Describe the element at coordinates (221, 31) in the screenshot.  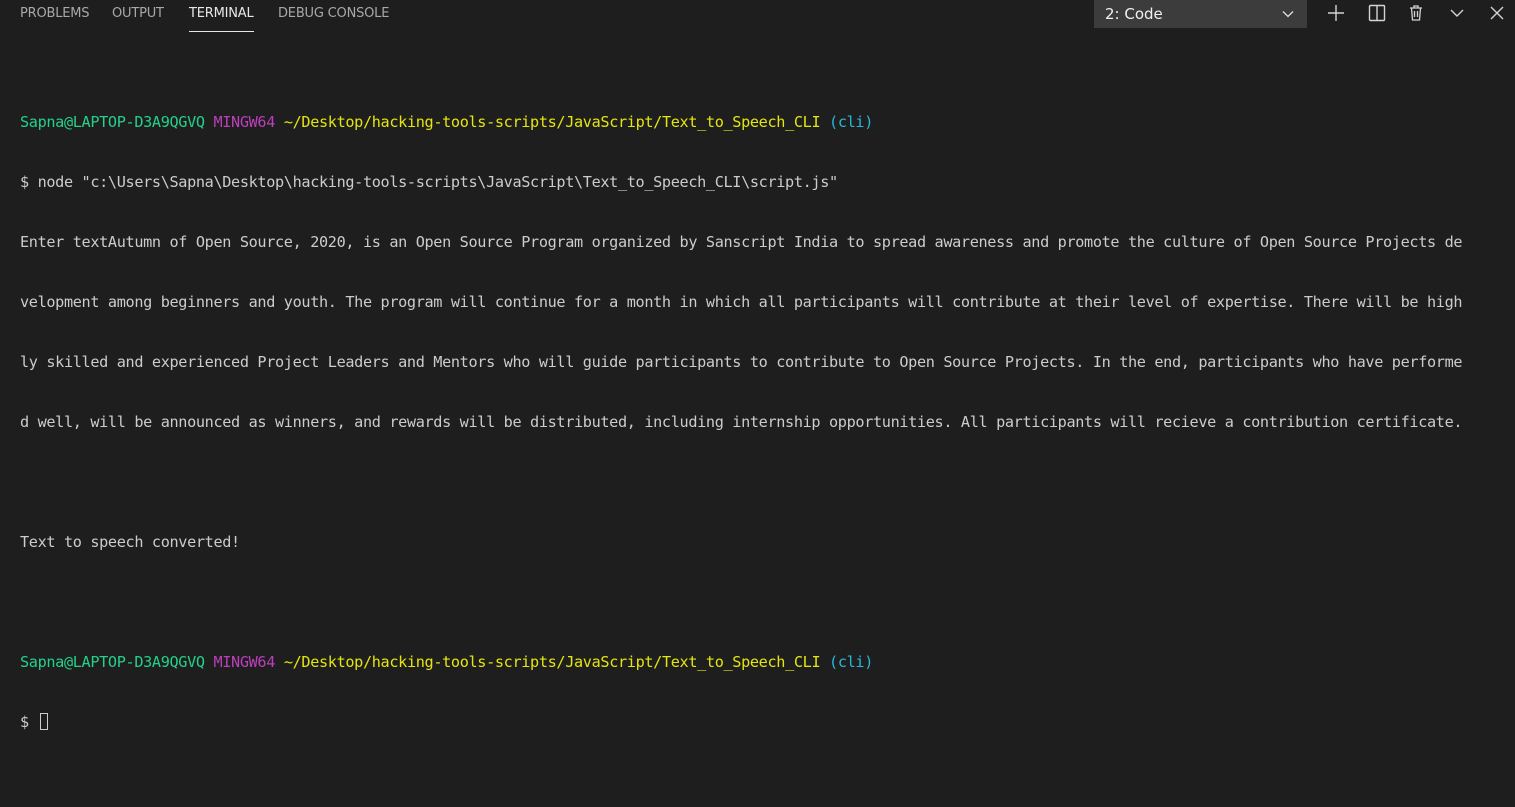
I see `active-tab-indicator` at that location.